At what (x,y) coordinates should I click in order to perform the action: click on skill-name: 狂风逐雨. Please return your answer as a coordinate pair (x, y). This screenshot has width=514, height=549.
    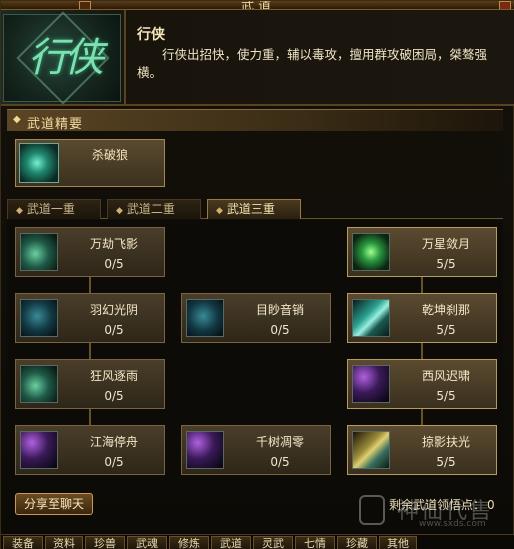
    Looking at the image, I should click on (113, 376).